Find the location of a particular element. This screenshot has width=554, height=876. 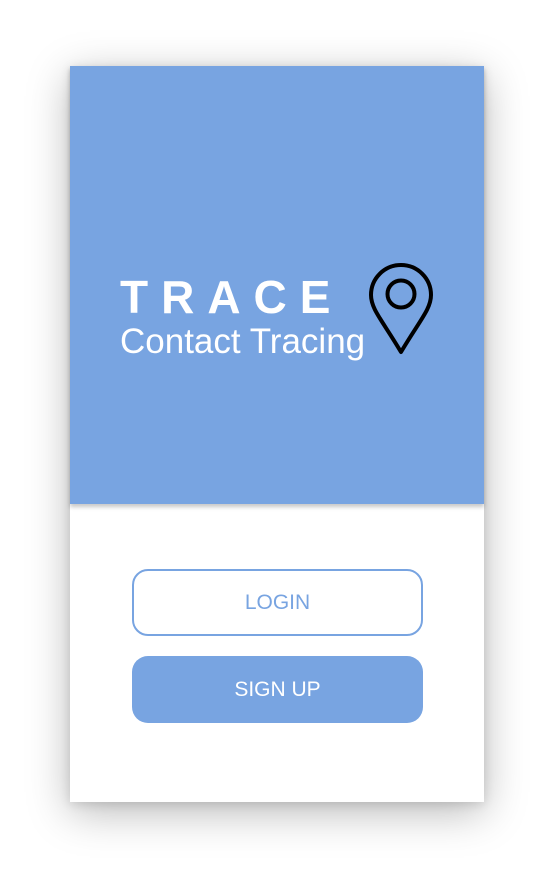

login-button: LOGIN is located at coordinates (277, 602).